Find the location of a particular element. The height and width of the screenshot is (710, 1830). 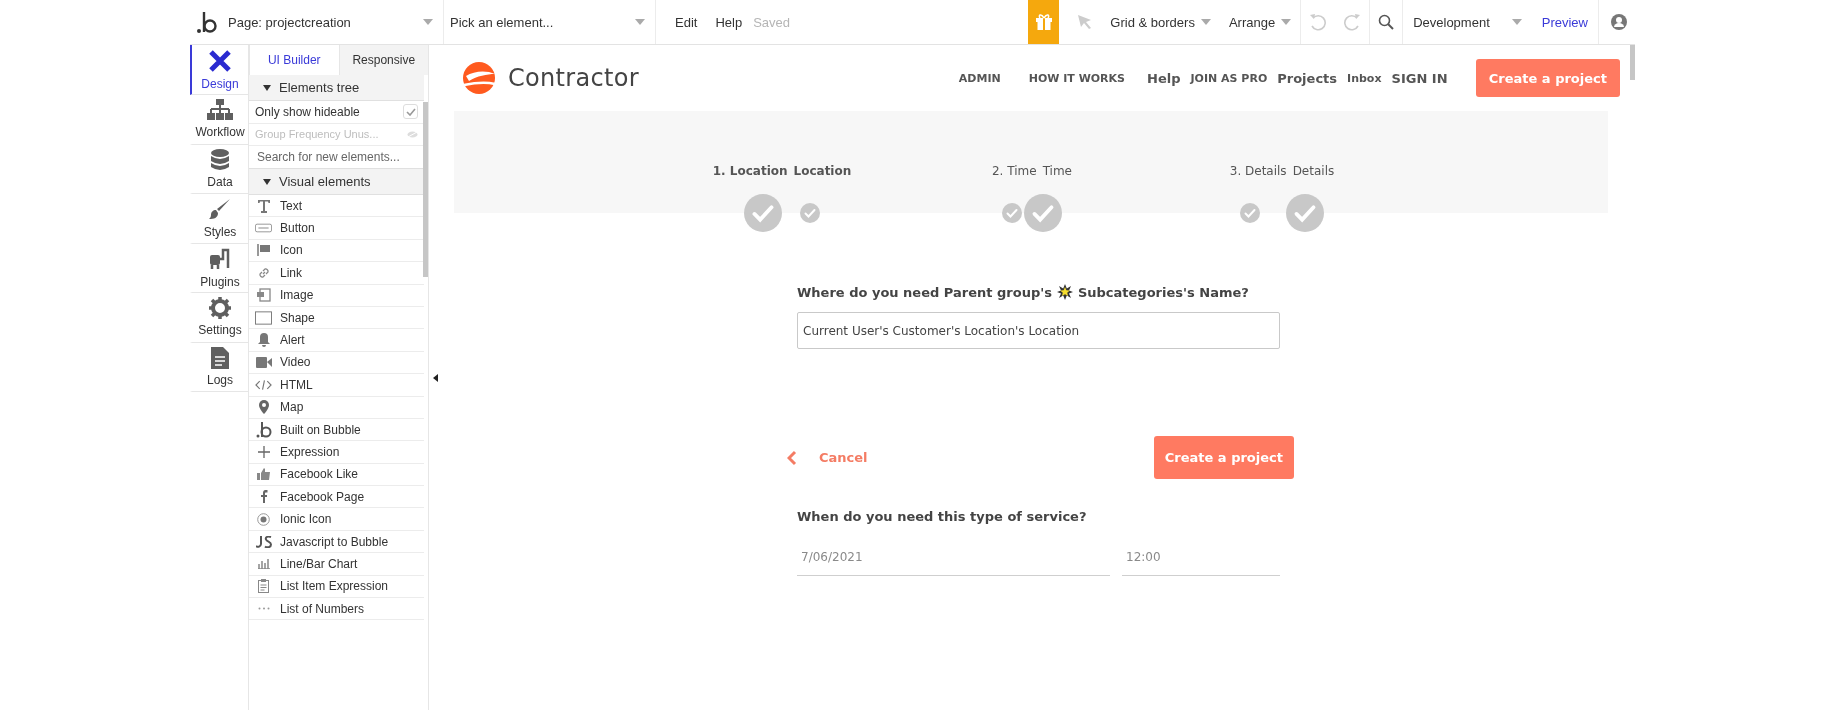

element-label: Javascript to Bubble is located at coordinates (334, 541).